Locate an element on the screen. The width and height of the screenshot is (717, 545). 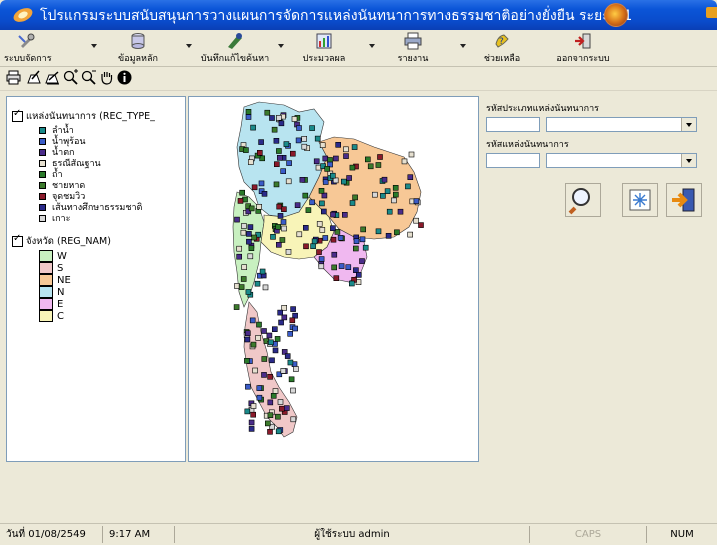
legend-layer-province: จังหวัด (REG_NAM) is located at coordinates (61, 241).